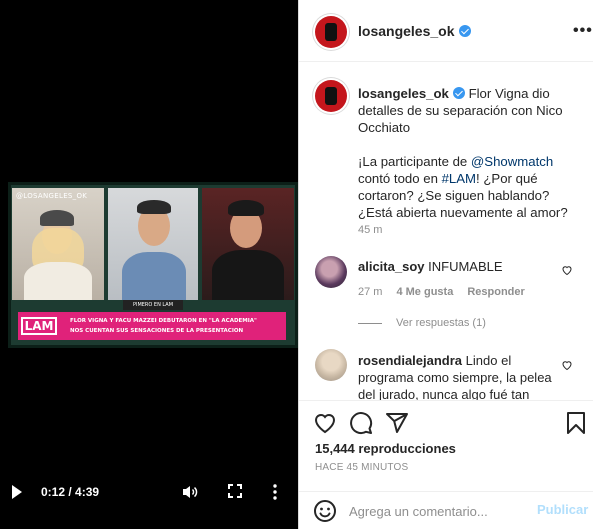  Describe the element at coordinates (422, 323) in the screenshot. I see `view-replies-link: Ver respuestas (1)` at that location.